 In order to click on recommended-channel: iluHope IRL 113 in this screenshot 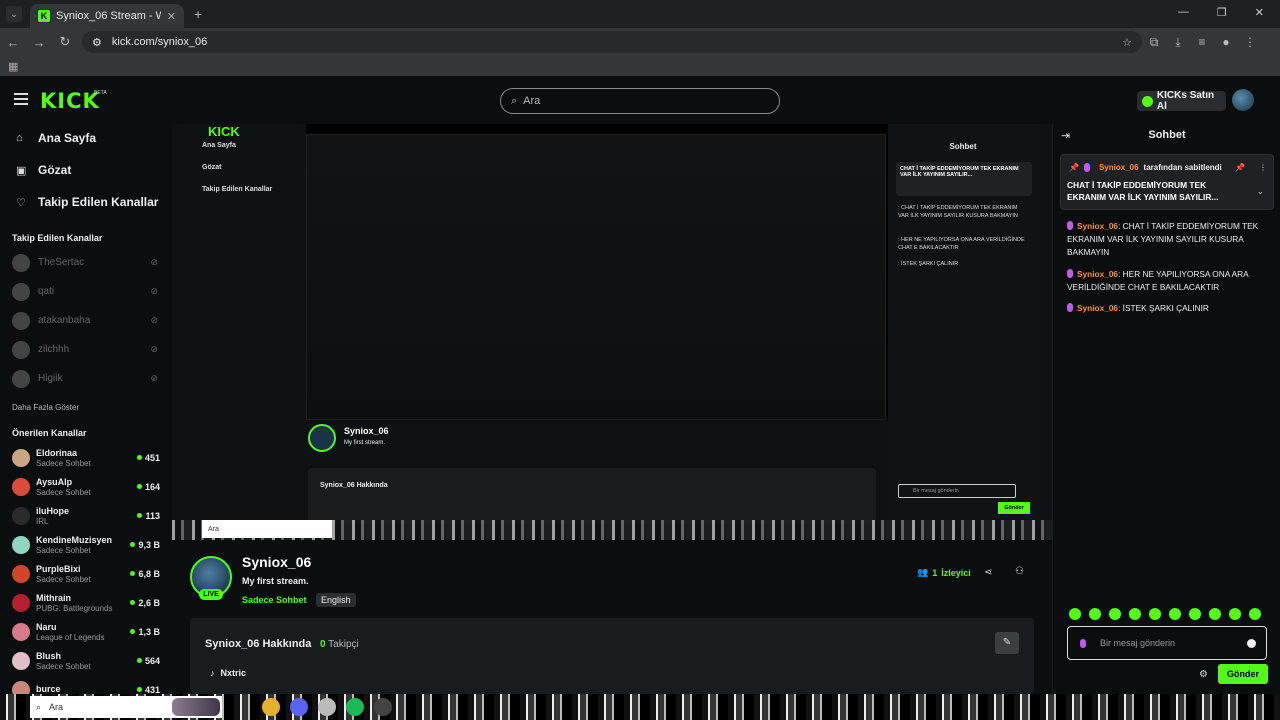, I will do `click(86, 515)`.